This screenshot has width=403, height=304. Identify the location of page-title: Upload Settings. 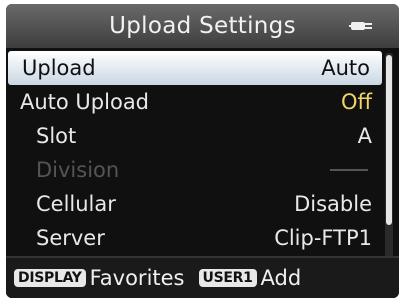
(202, 26).